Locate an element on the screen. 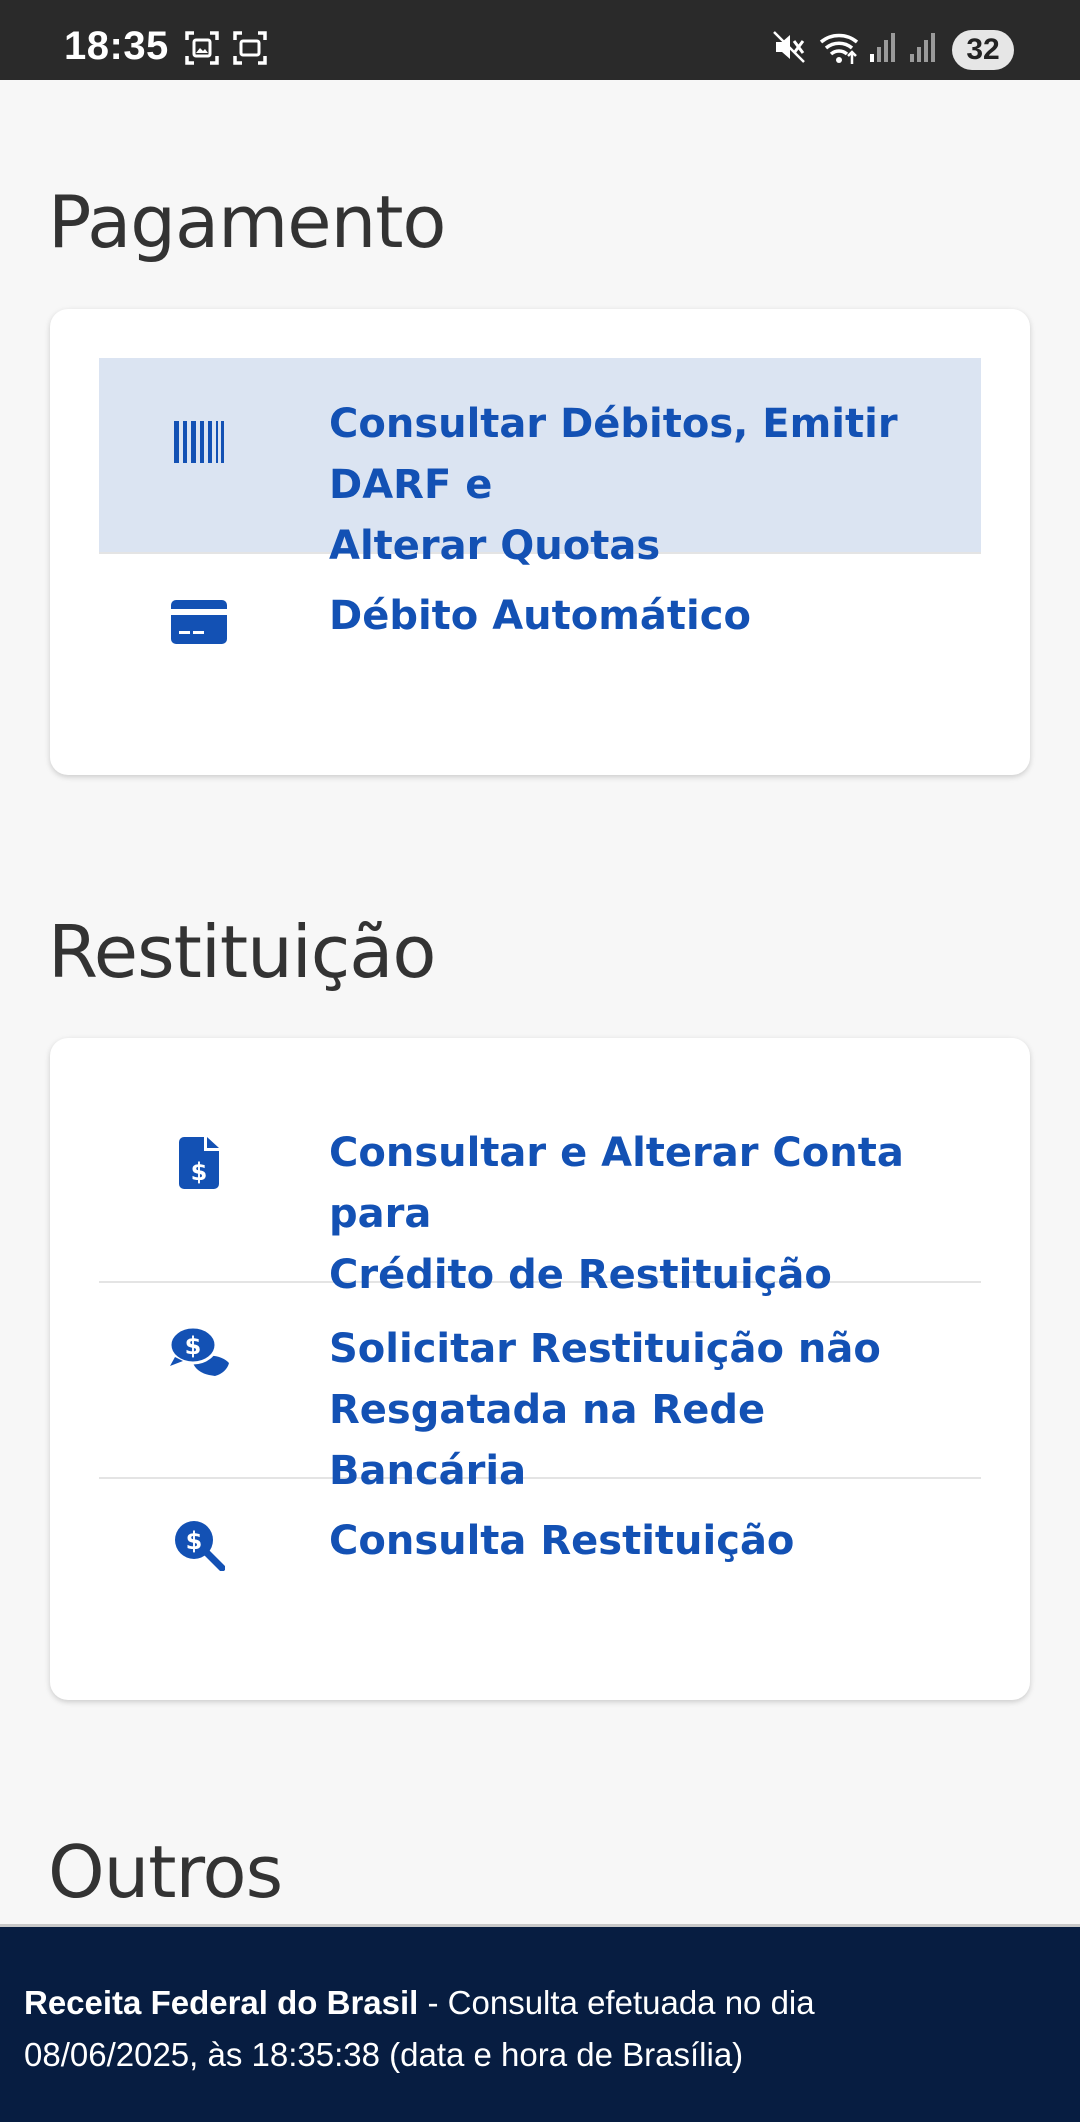 The height and width of the screenshot is (2122, 1080). menu-item-label: Débito Automático is located at coordinates (540, 616).